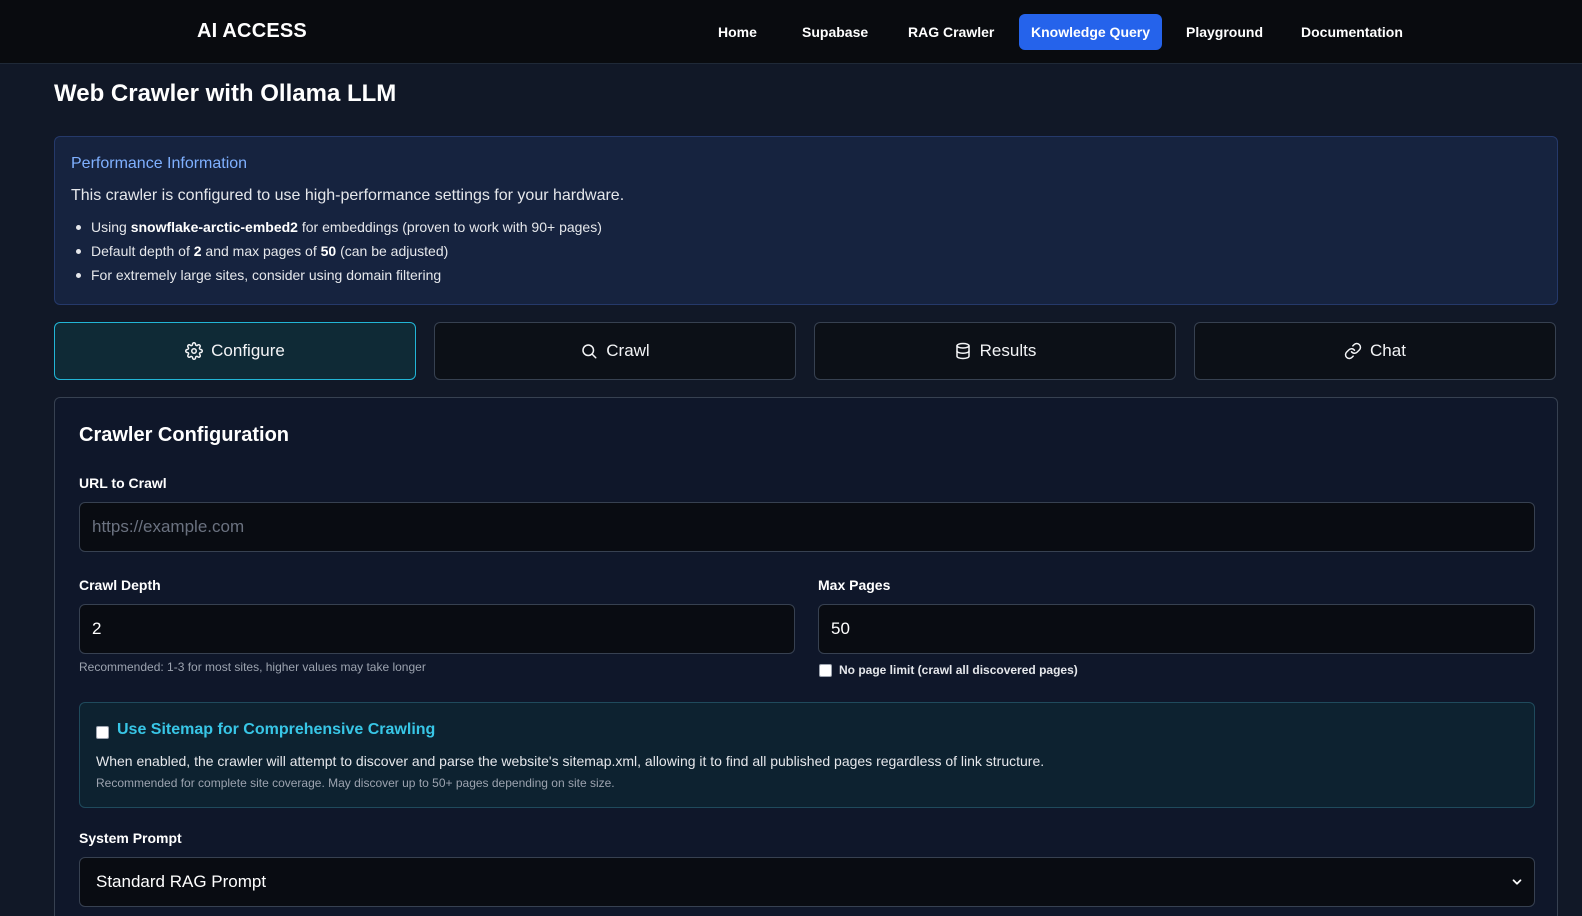  What do you see at coordinates (962, 351) in the screenshot?
I see `database-icon` at bounding box center [962, 351].